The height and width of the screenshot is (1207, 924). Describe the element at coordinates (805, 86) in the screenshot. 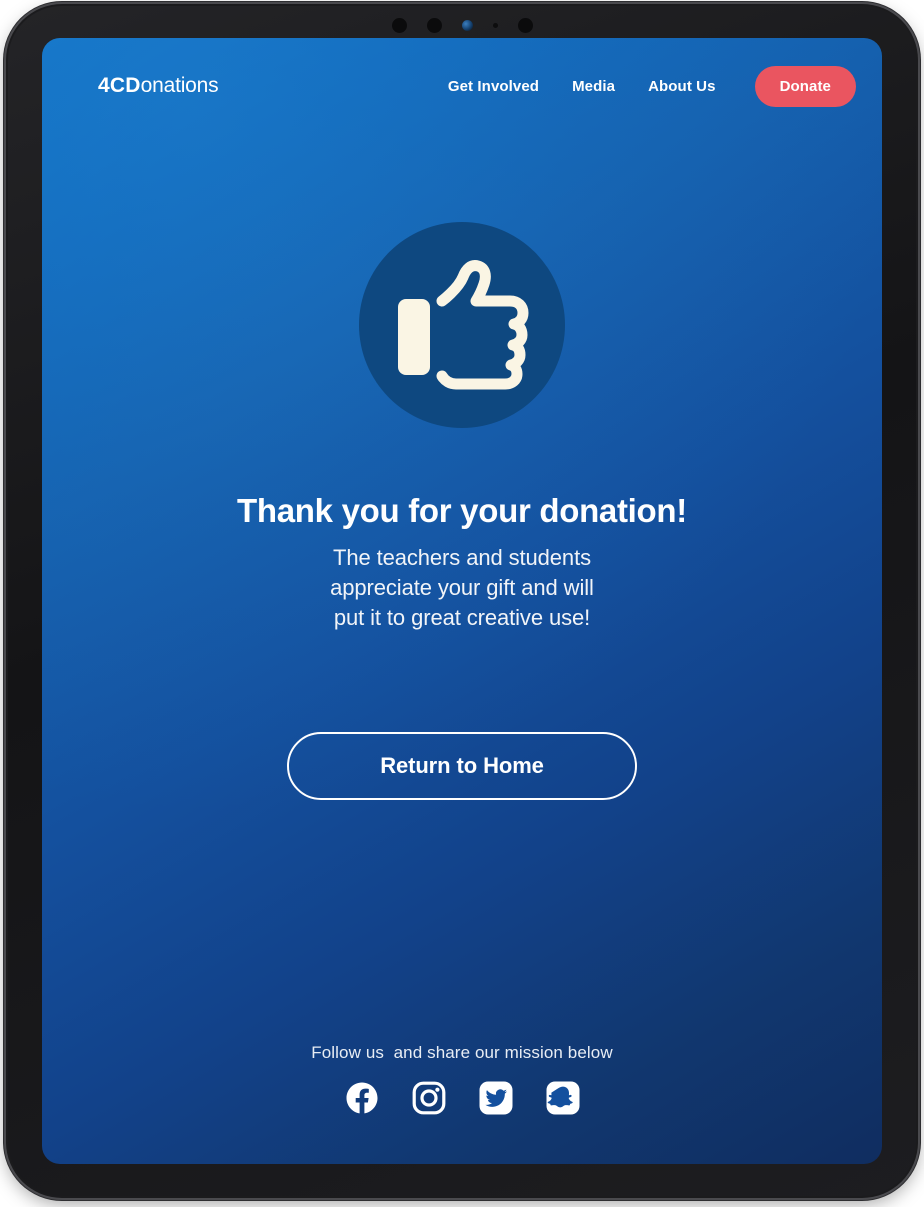

I see `donate-button: Donate` at that location.